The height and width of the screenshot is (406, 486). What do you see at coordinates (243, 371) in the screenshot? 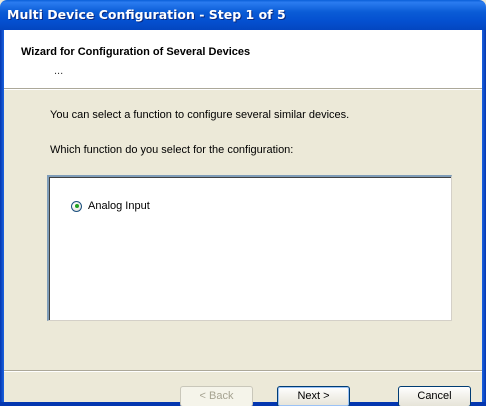
I see `footer-divider-highlight` at bounding box center [243, 371].